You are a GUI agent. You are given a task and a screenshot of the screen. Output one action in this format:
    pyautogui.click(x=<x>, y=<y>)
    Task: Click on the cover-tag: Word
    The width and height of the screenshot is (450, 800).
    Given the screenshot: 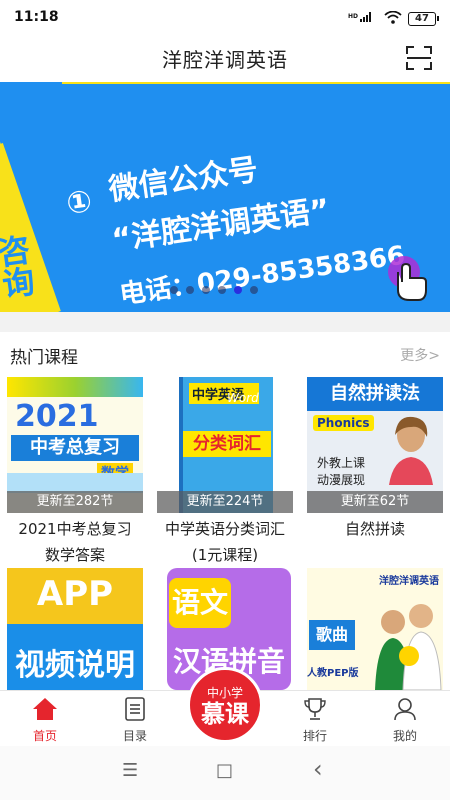 What is the action you would take?
    pyautogui.click(x=243, y=398)
    